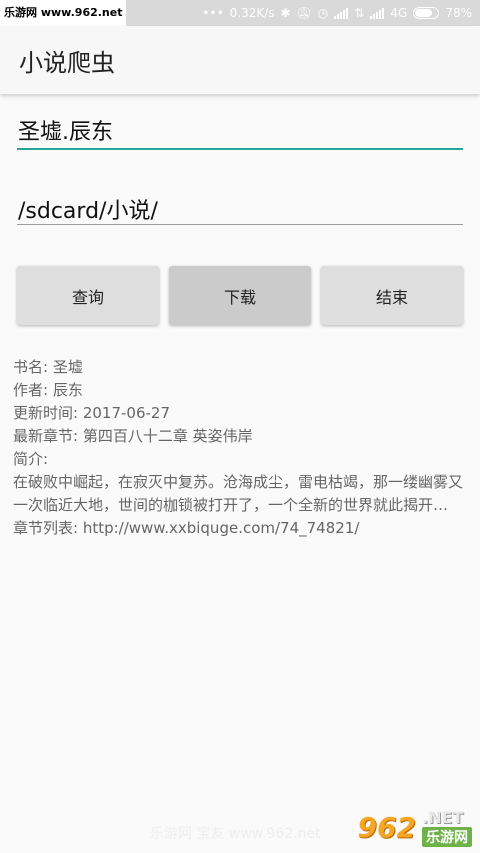 The height and width of the screenshot is (853, 480). I want to click on alarm-icon: ◷, so click(323, 13).